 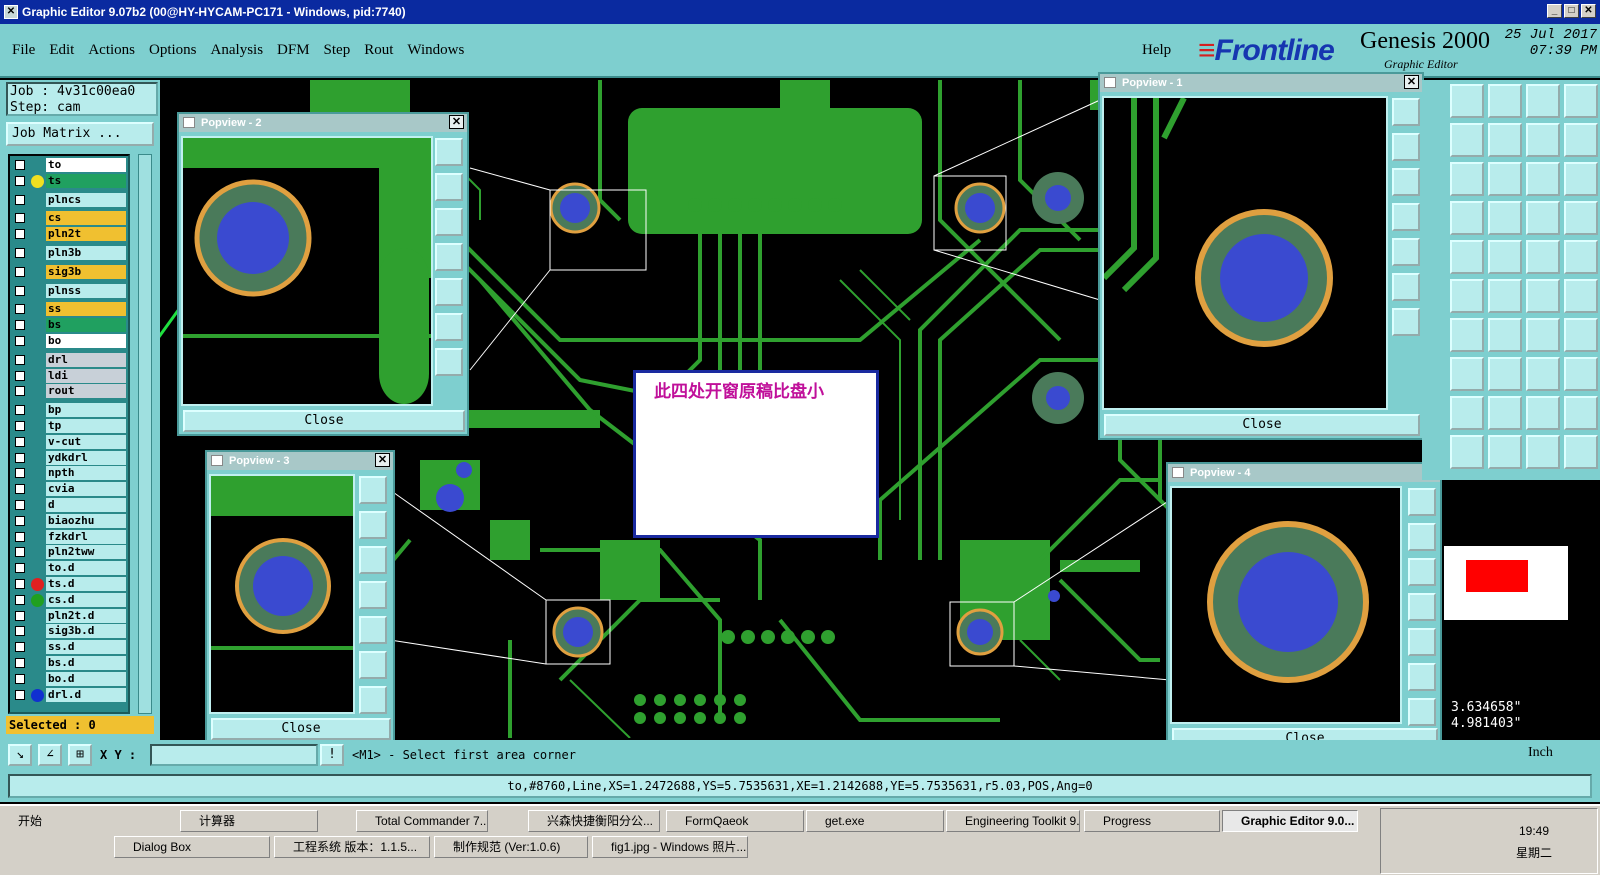 I want to click on layer-name: bp, so click(x=86, y=410).